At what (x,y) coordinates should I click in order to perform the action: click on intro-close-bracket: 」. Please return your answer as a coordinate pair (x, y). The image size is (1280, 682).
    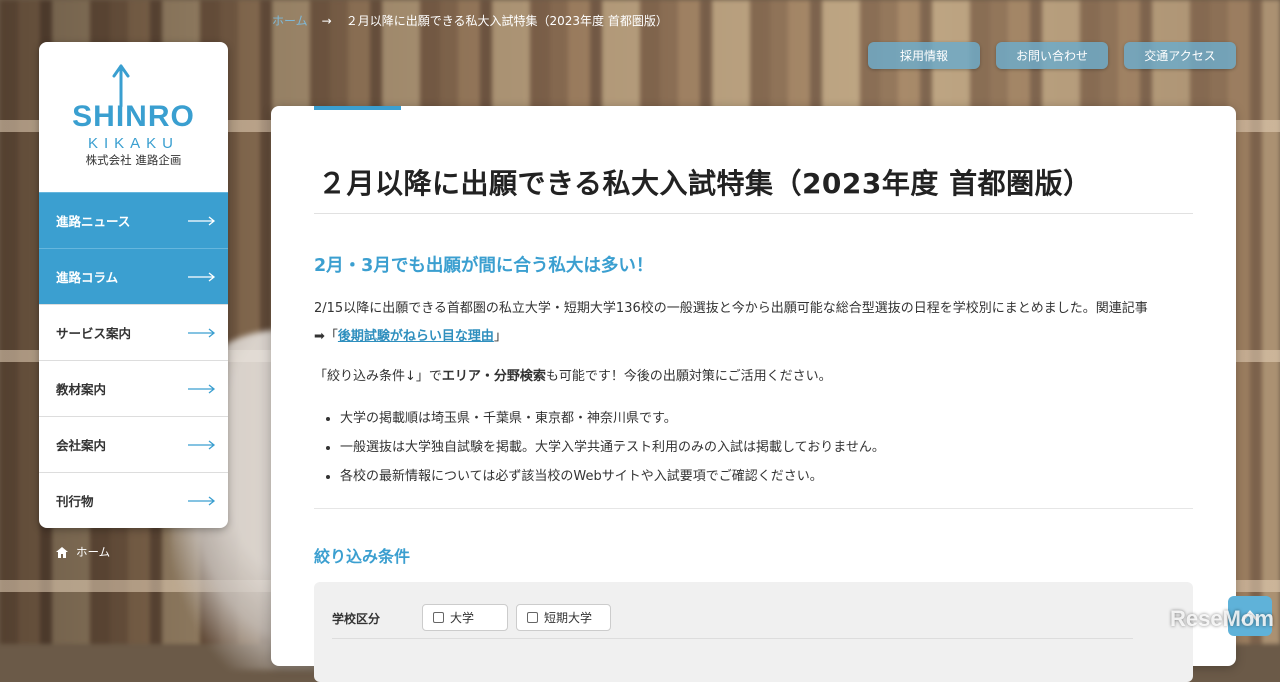
    Looking at the image, I should click on (500, 336).